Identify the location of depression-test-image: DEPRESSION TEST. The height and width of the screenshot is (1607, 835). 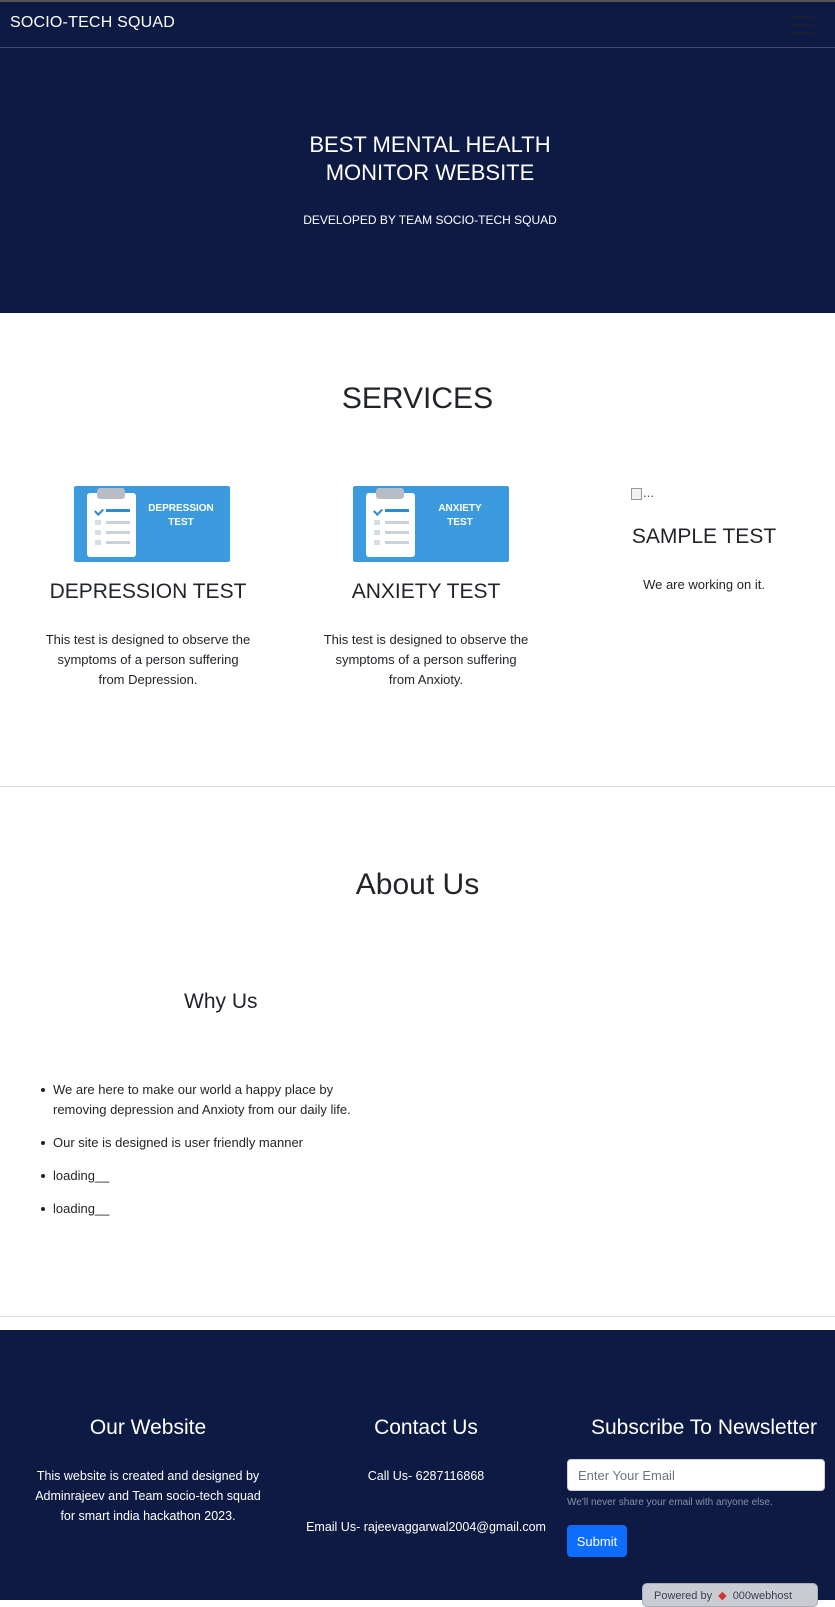
(152, 524).